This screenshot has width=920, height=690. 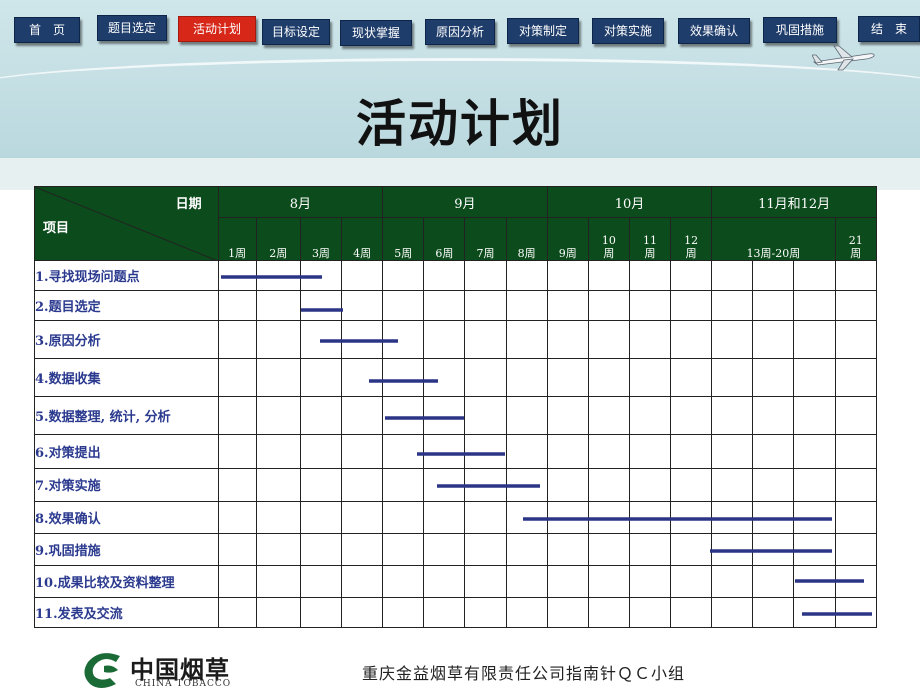 I want to click on table-row: 1.寻找现场问题点, so click(x=456, y=275).